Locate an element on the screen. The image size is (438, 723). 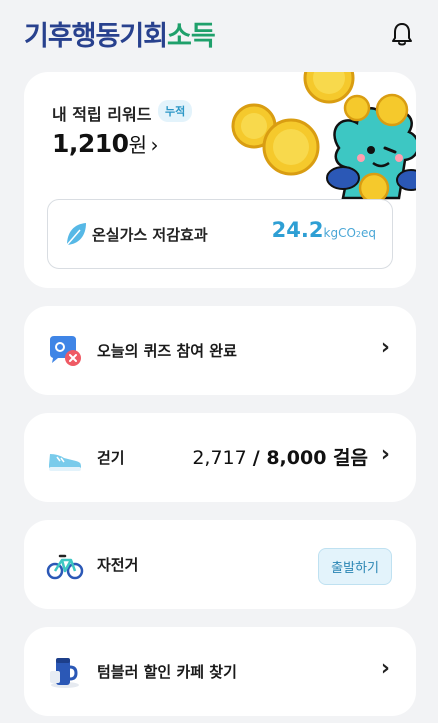
reward-amount: 1,210원 › is located at coordinates (105, 143).